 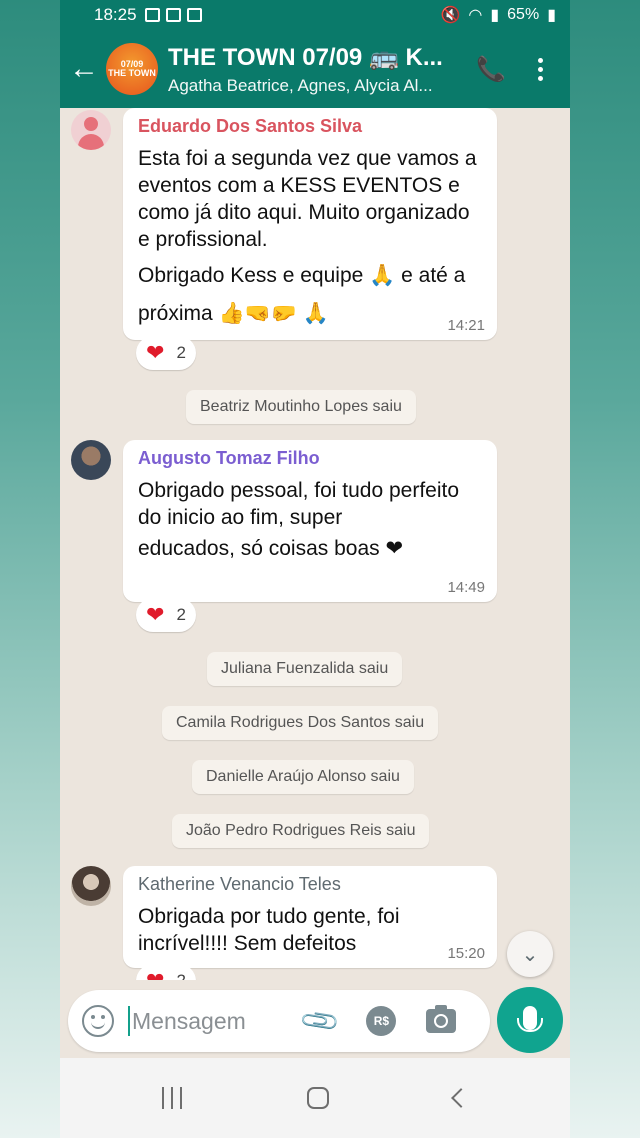 I want to click on voice-message-button, so click(x=530, y=1020).